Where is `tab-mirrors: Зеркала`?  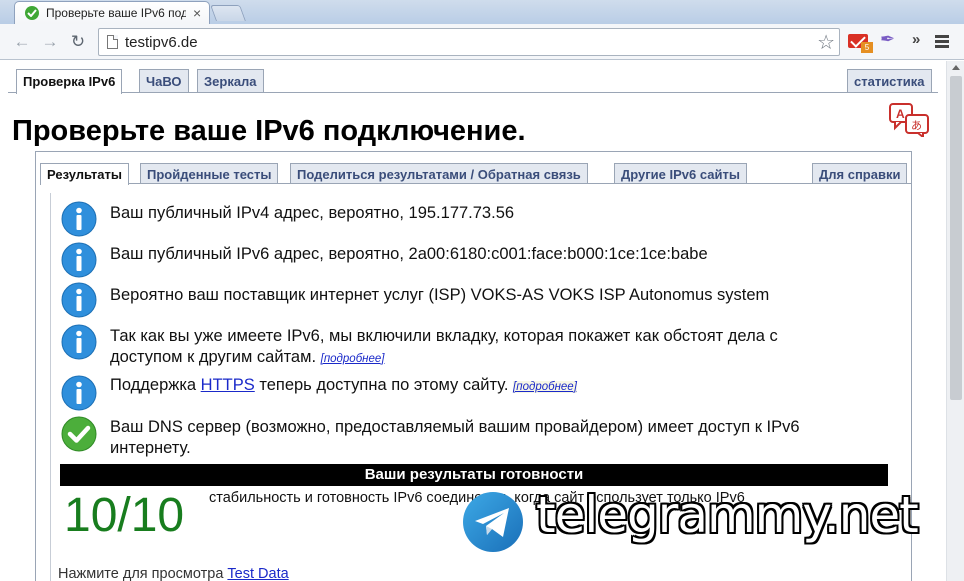
tab-mirrors: Зеркала is located at coordinates (230, 81).